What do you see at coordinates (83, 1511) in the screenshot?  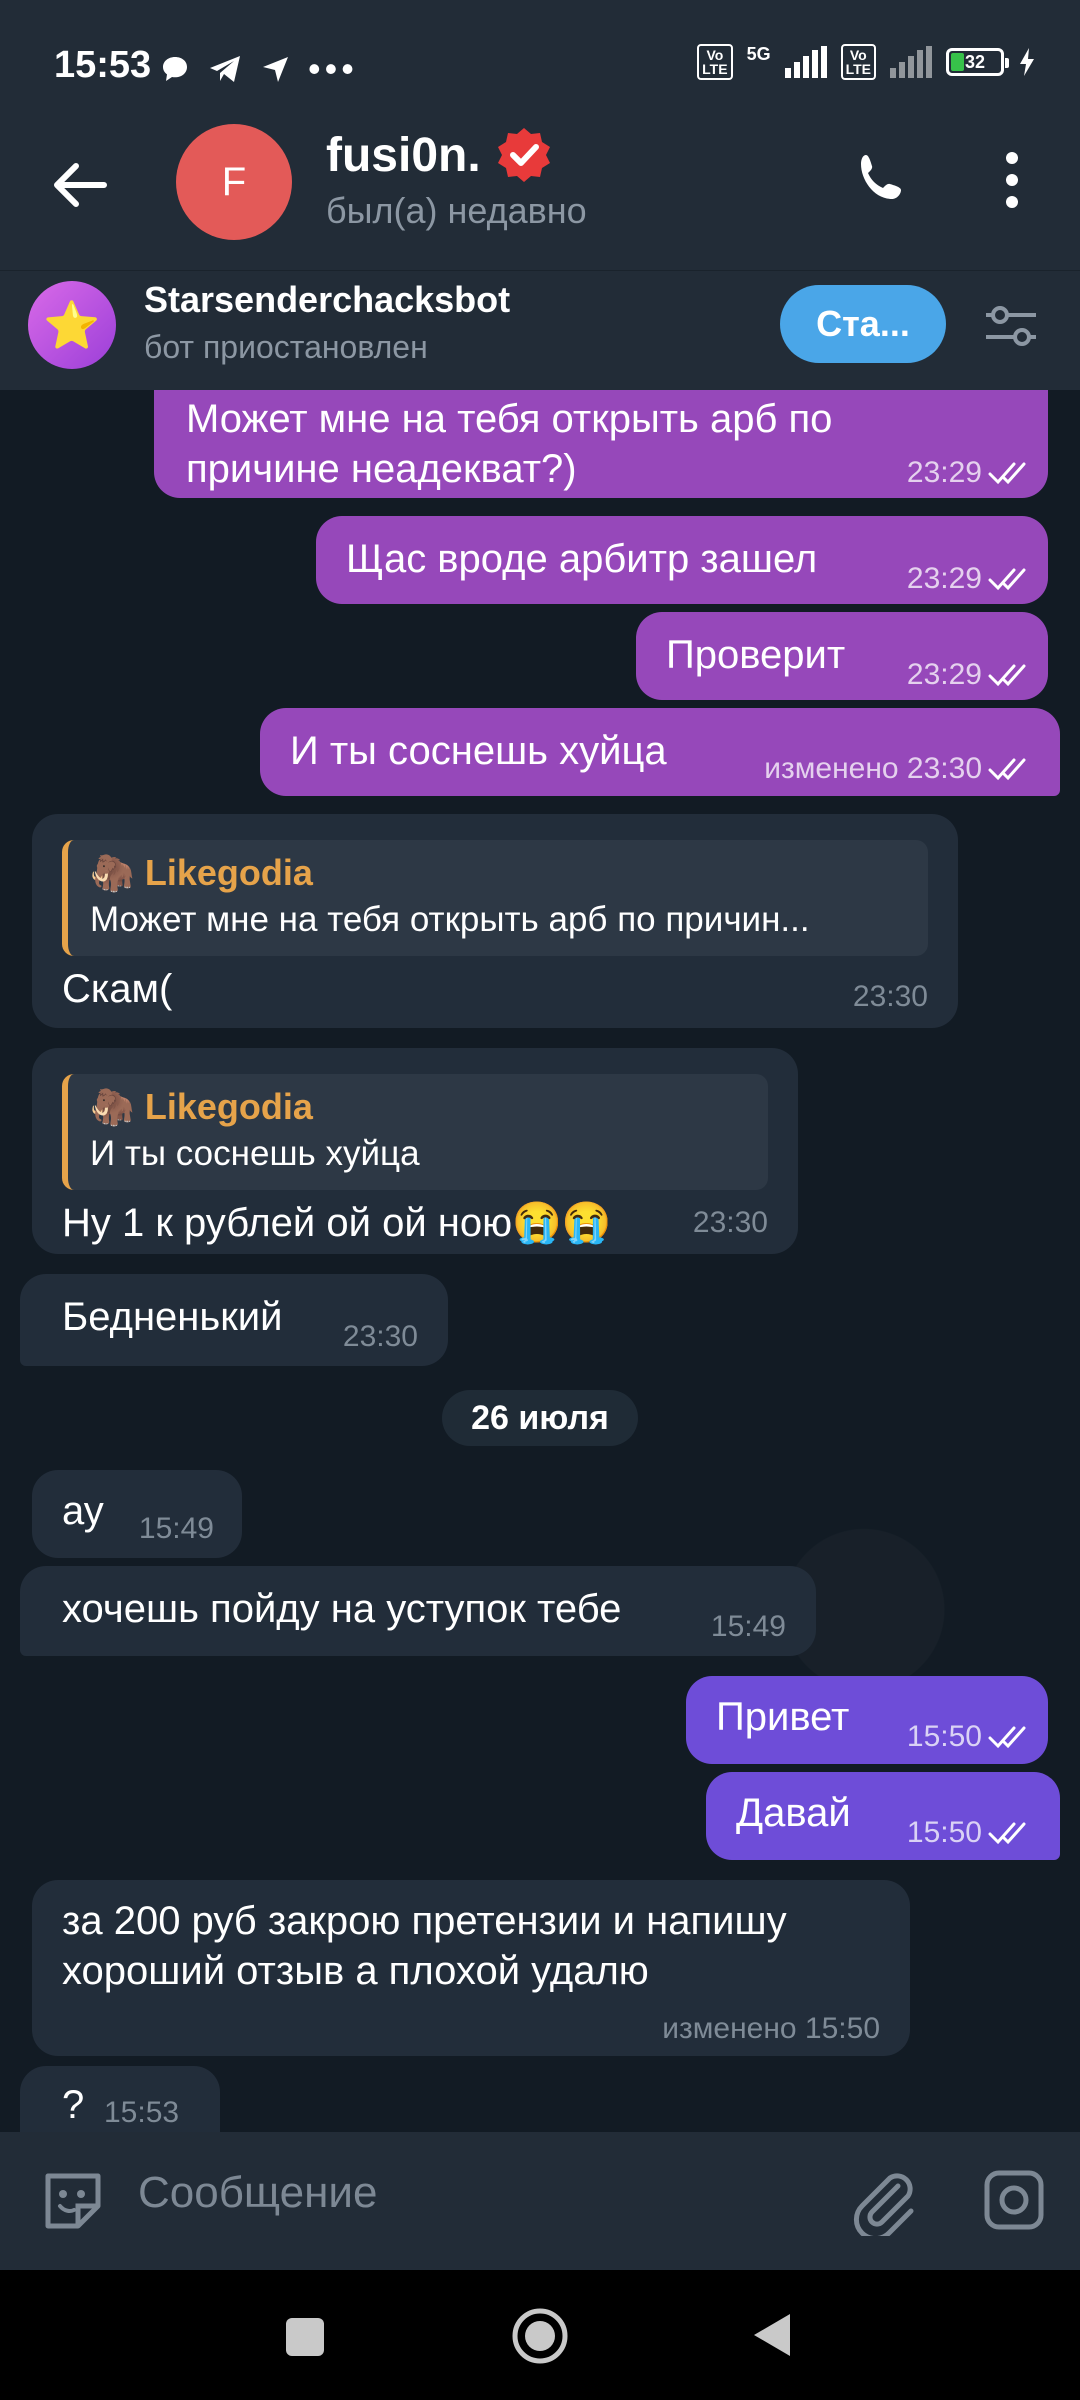 I see `message-text: ау` at bounding box center [83, 1511].